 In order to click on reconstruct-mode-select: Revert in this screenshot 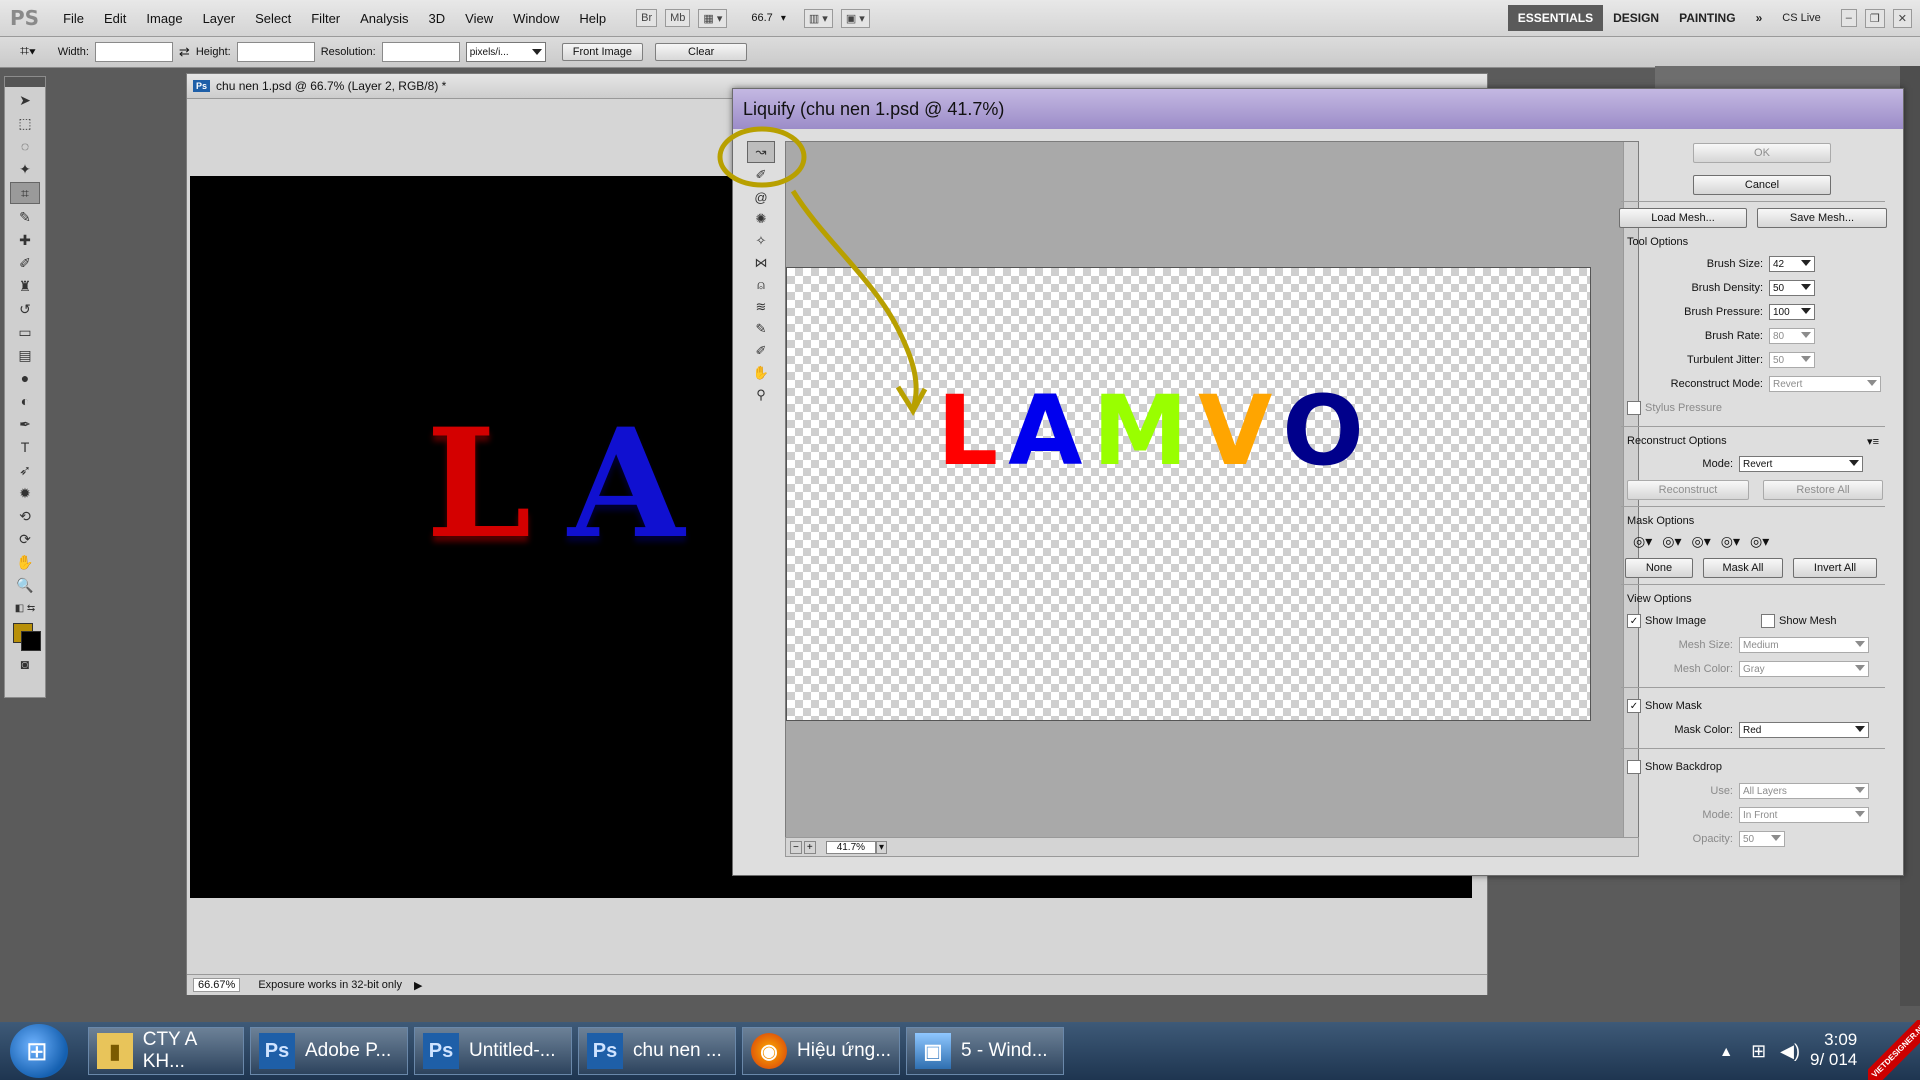, I will do `click(1825, 384)`.